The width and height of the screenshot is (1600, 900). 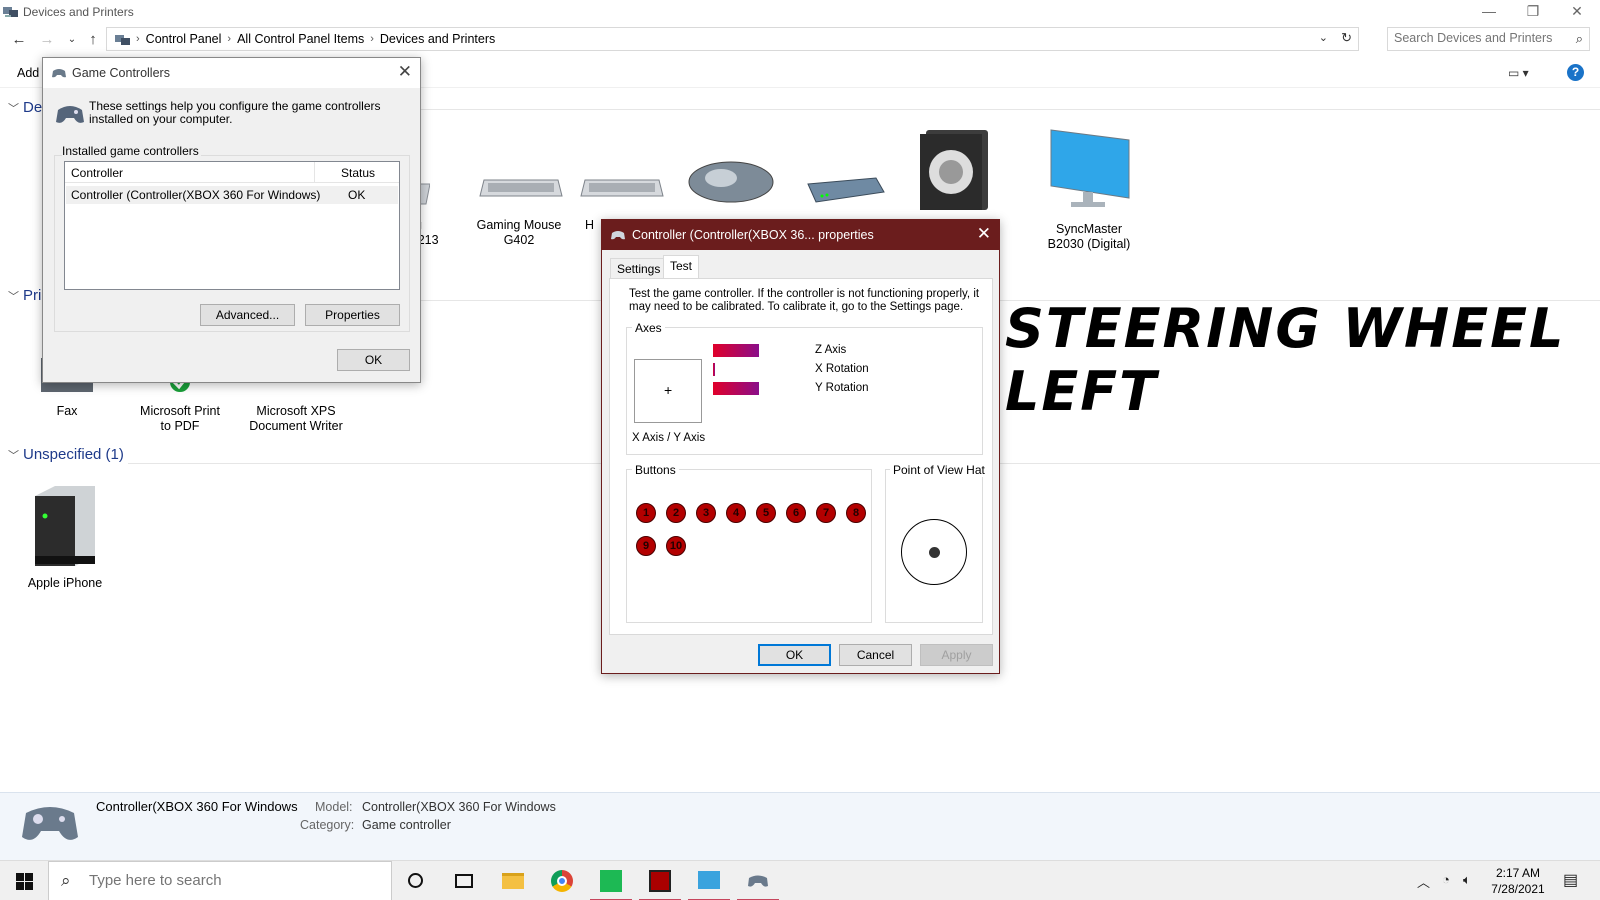 I want to click on spotify-icon, so click(x=611, y=880).